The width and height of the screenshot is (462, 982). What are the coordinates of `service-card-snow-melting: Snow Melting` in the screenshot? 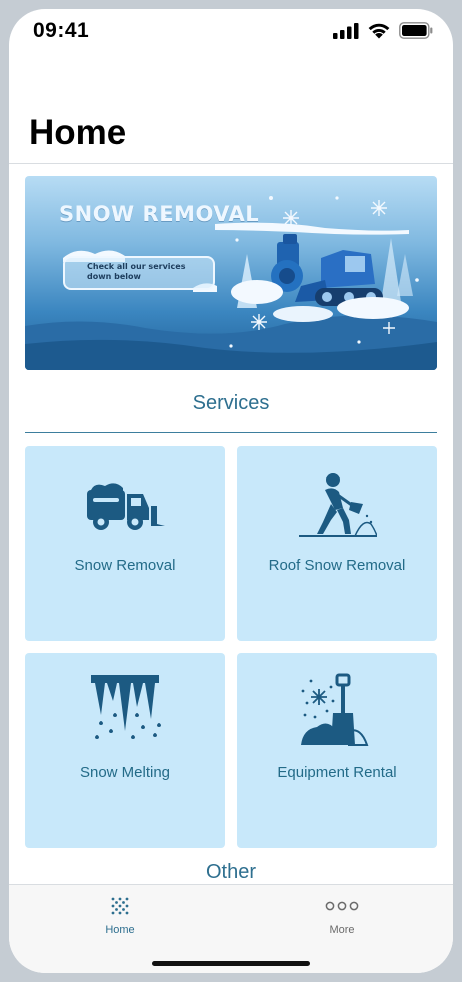 It's located at (125, 750).